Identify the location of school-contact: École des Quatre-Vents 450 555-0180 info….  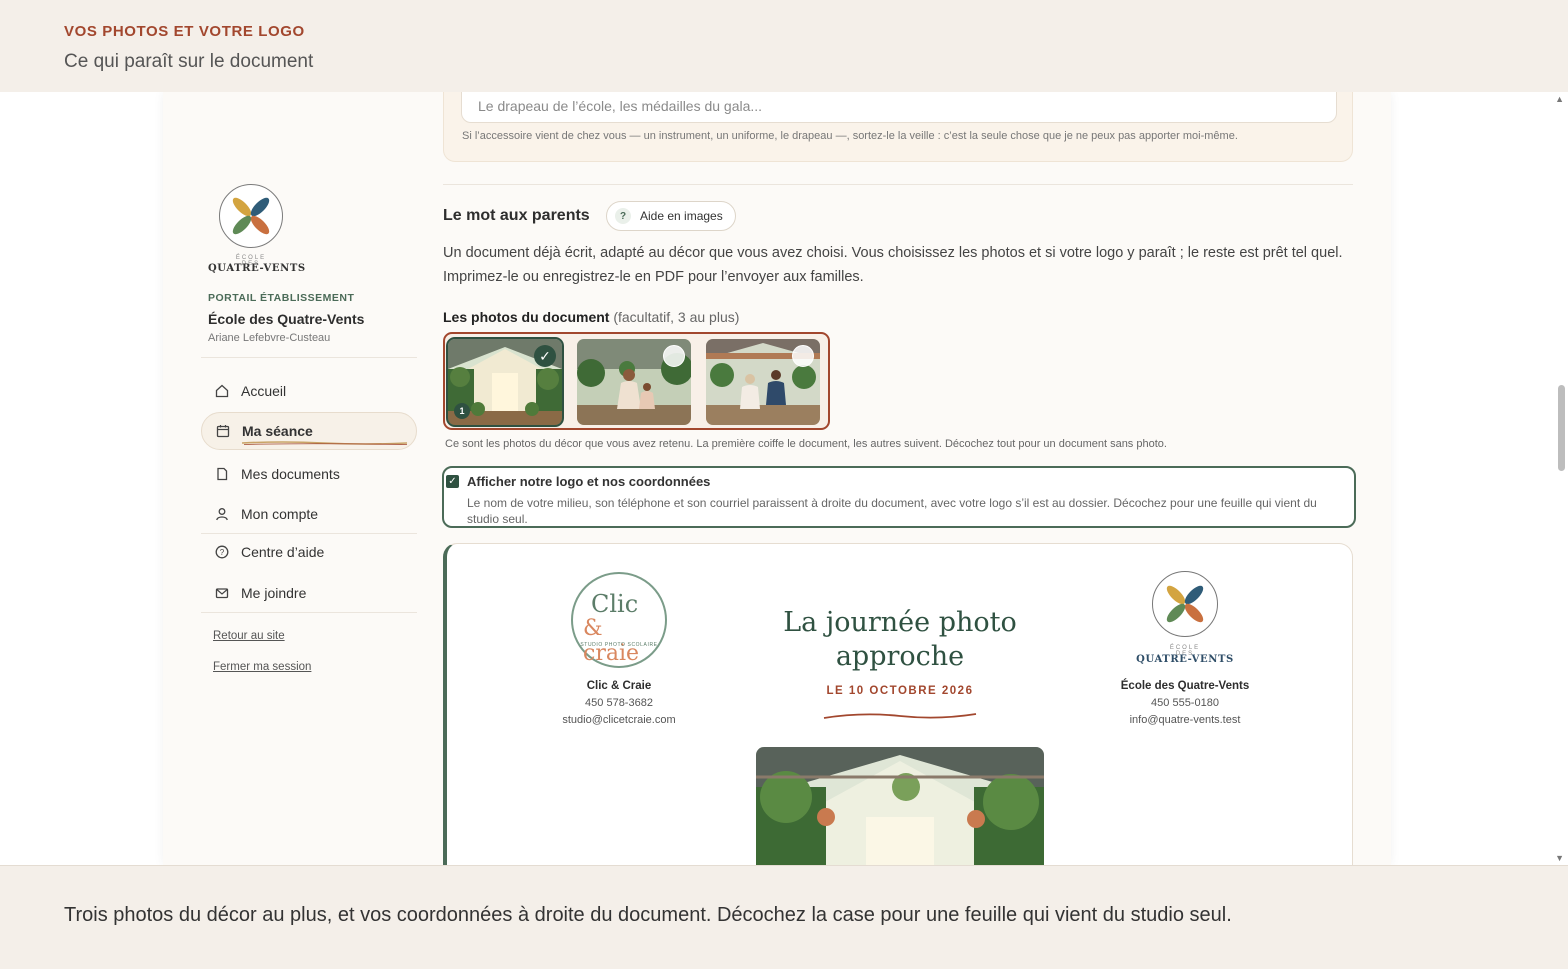
(1185, 703).